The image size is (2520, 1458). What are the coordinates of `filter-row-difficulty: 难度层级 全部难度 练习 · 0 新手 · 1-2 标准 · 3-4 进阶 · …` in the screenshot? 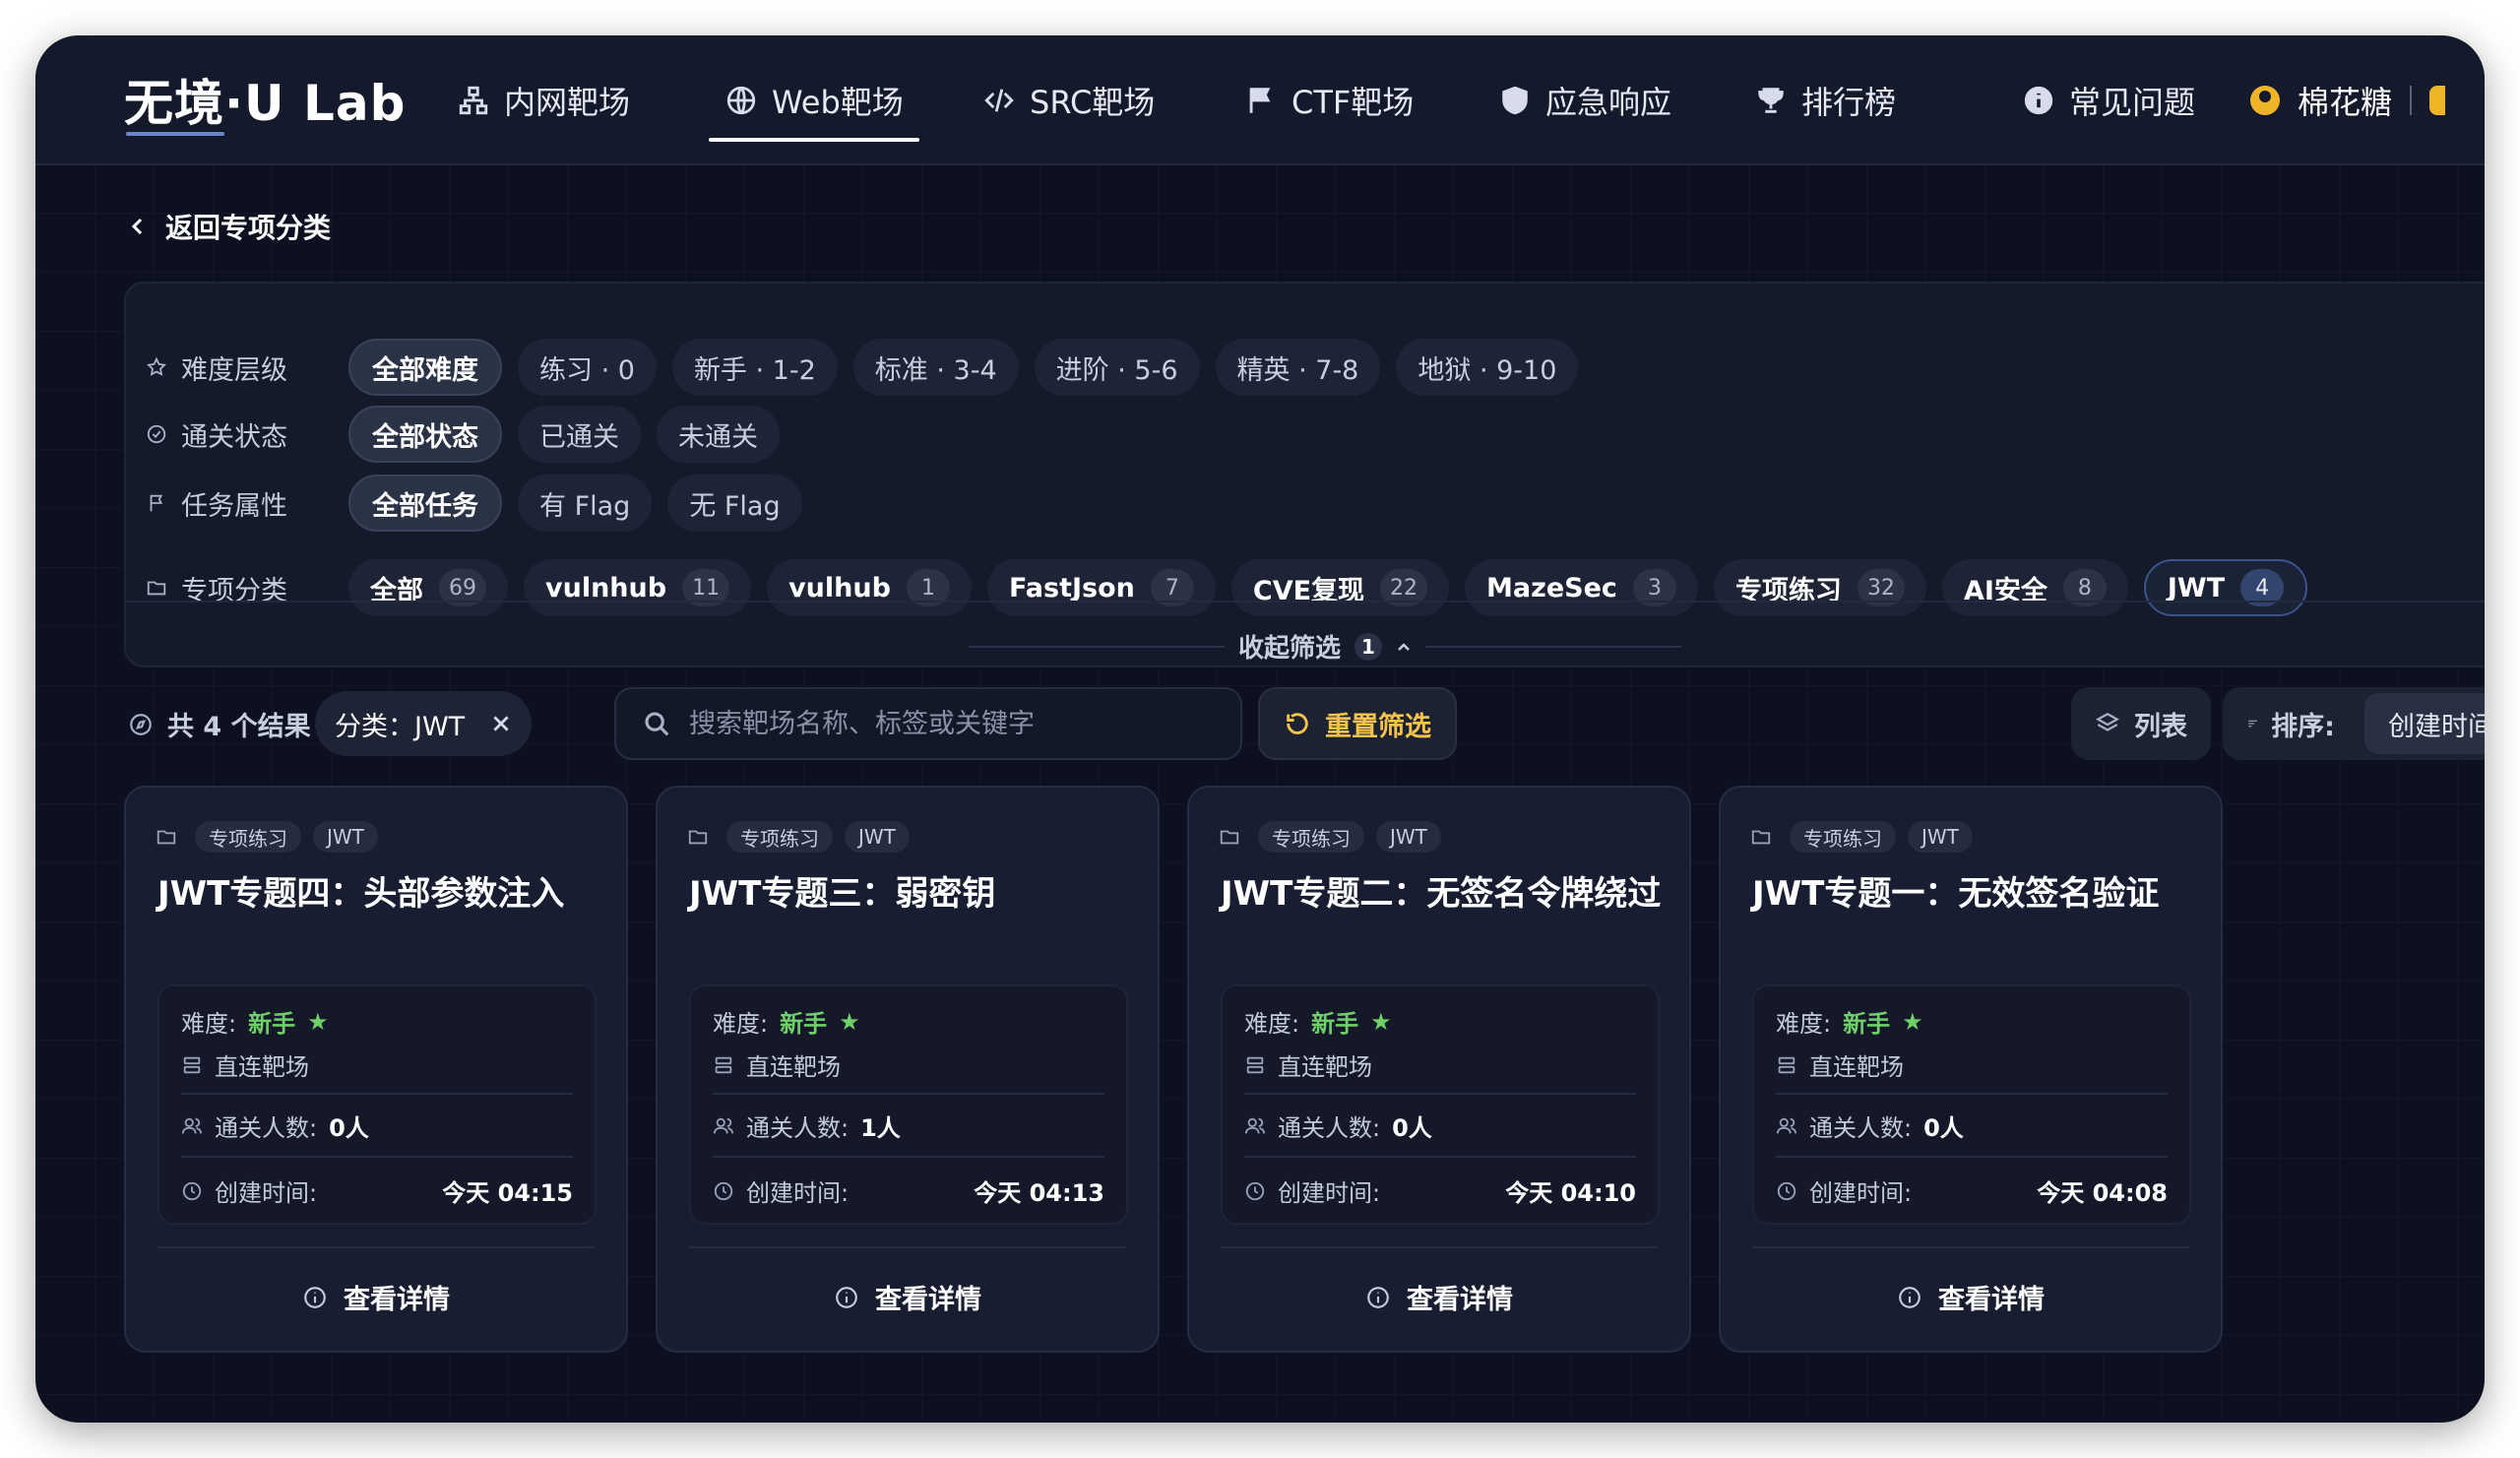 It's located at (862, 367).